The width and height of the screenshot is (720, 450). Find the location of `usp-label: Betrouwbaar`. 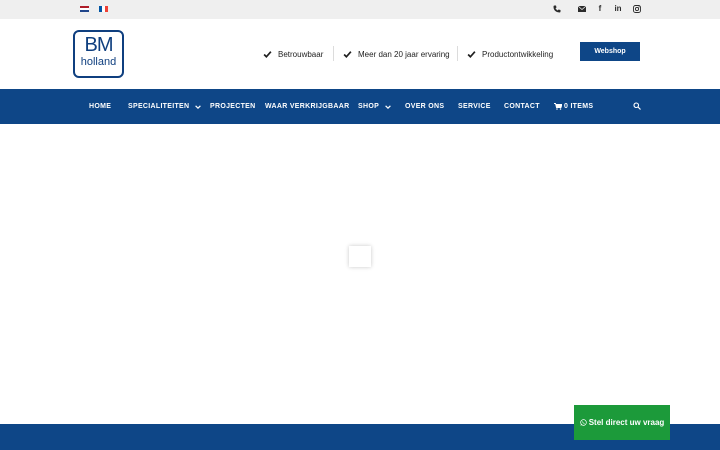

usp-label: Betrouwbaar is located at coordinates (301, 54).